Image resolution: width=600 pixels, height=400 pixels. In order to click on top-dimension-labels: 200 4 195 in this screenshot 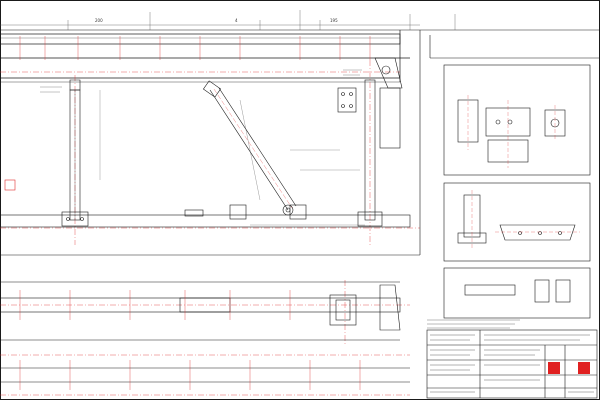, I will do `click(216, 20)`.